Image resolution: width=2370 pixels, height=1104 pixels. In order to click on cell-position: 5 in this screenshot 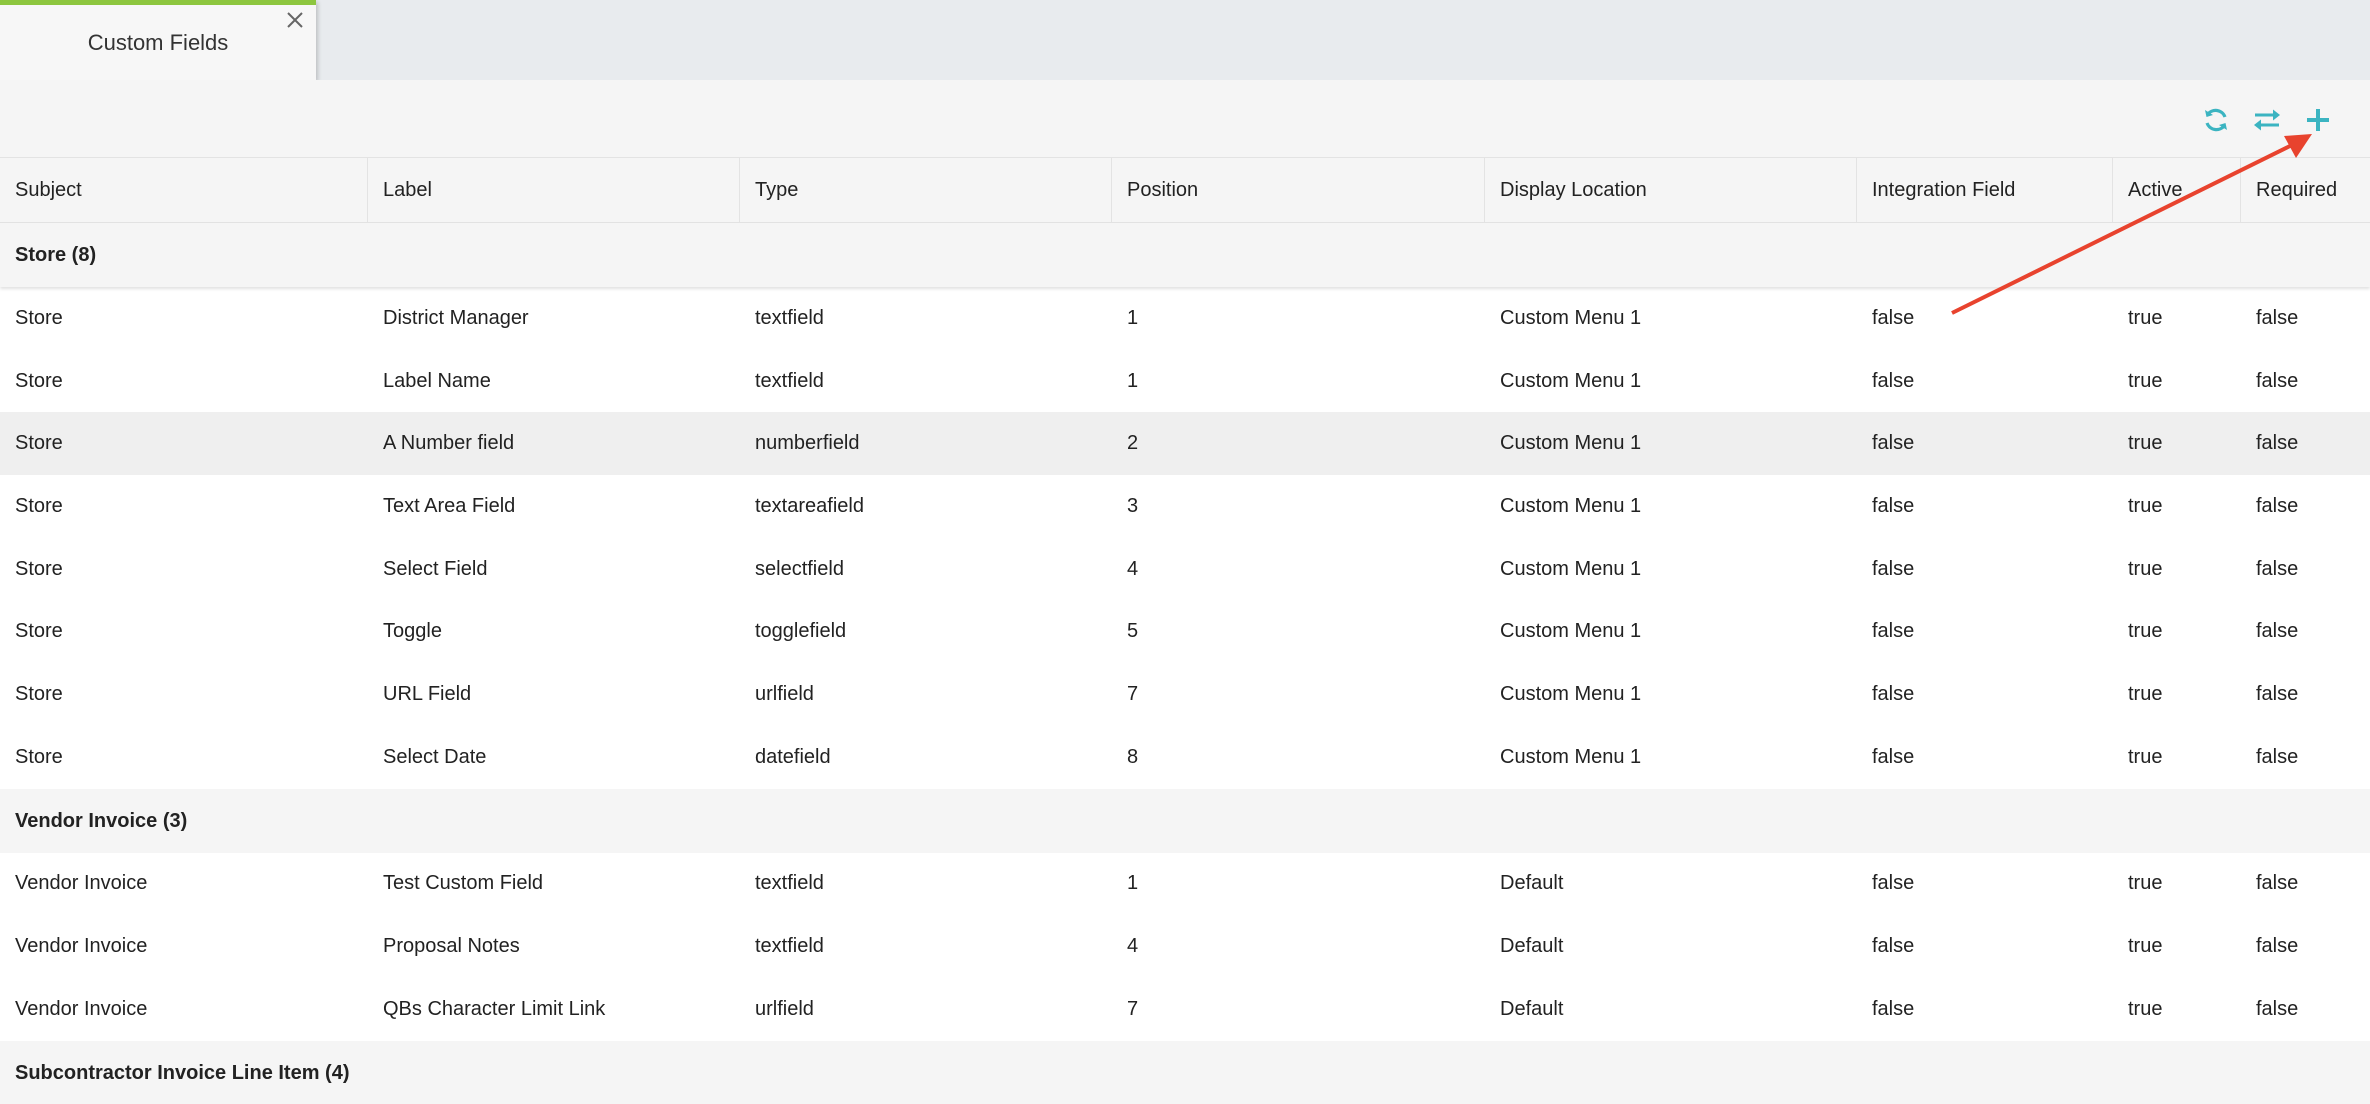, I will do `click(1133, 631)`.